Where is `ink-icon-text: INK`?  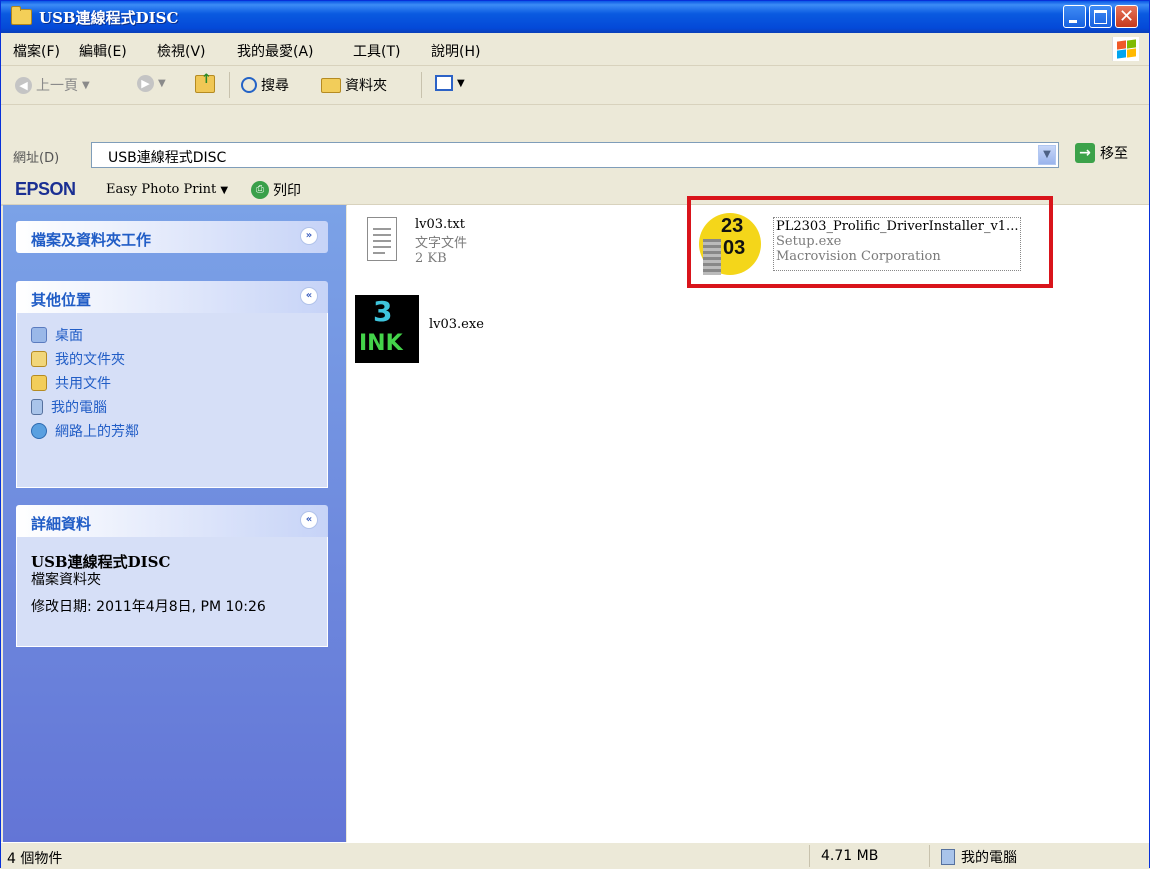
ink-icon-text: INK is located at coordinates (381, 343).